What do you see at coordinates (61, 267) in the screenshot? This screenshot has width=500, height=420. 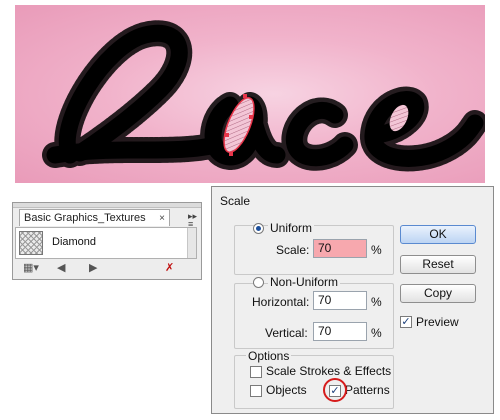 I see `previous-icon: ◀` at bounding box center [61, 267].